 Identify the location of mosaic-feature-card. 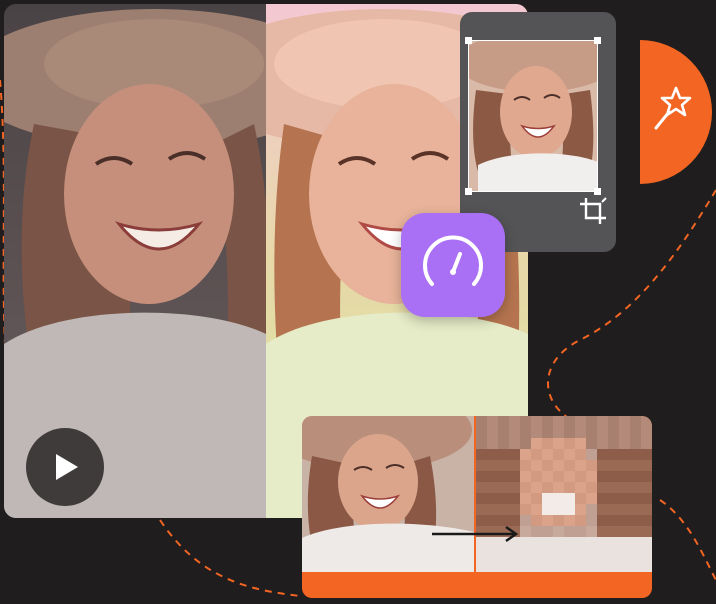
(477, 507).